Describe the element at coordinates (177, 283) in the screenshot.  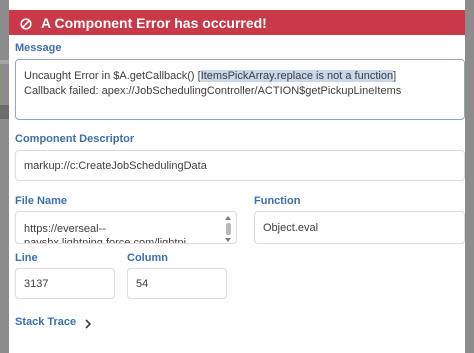
I see `column-field: 54` at that location.